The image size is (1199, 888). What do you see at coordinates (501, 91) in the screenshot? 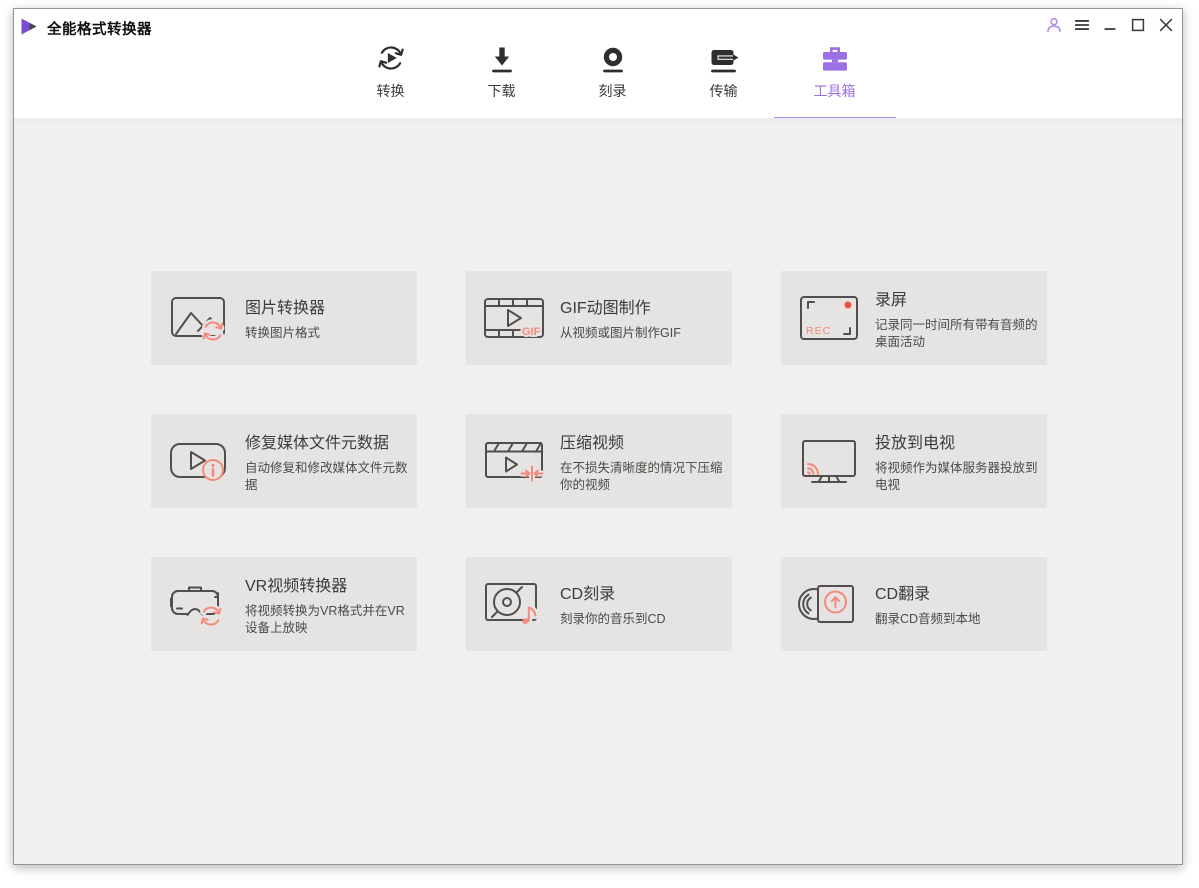
I see `tab-label: 下载` at bounding box center [501, 91].